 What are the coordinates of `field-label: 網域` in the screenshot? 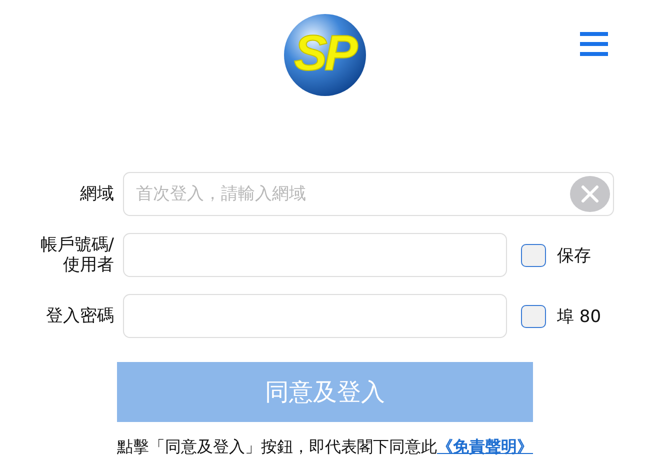 It's located at (97, 194).